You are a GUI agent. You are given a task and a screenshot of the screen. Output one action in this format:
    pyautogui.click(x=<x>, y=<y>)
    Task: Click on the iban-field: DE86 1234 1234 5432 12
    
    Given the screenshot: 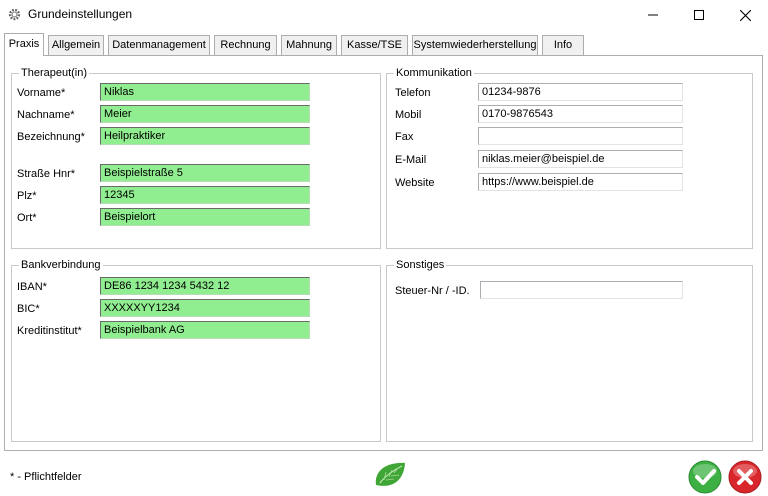 What is the action you would take?
    pyautogui.click(x=205, y=286)
    